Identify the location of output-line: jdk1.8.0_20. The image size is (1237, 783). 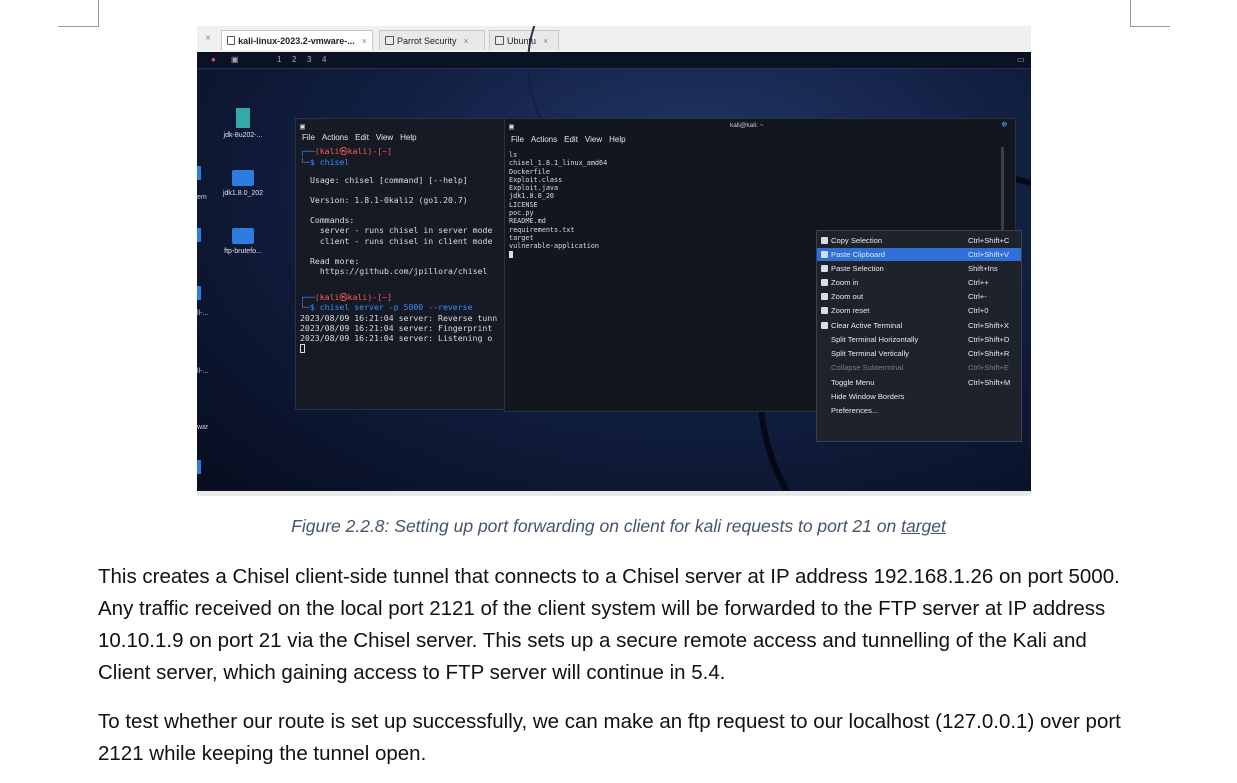
(532, 196).